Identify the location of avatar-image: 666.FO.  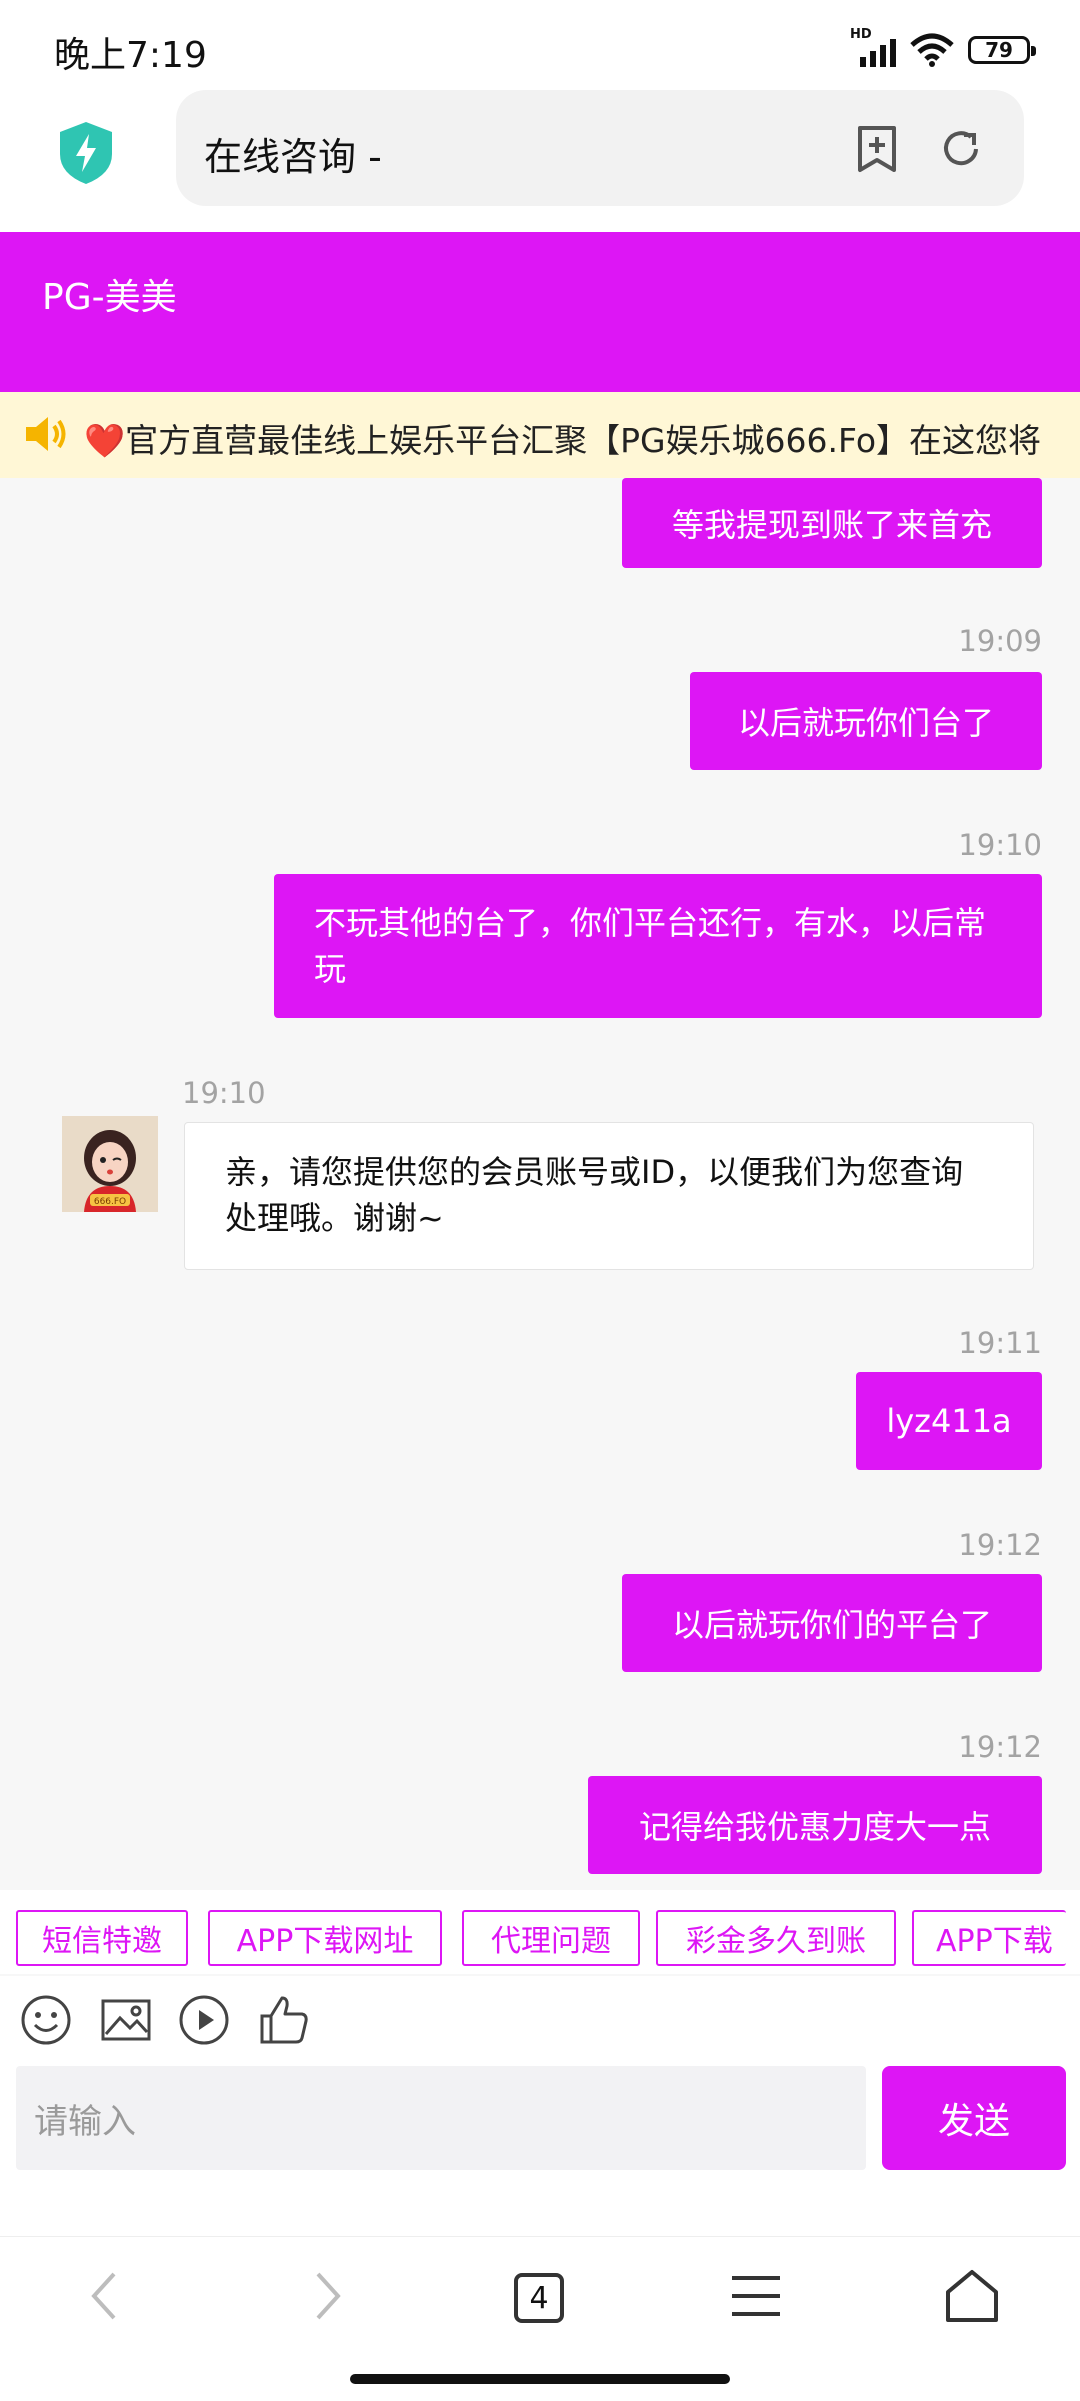
(110, 1164).